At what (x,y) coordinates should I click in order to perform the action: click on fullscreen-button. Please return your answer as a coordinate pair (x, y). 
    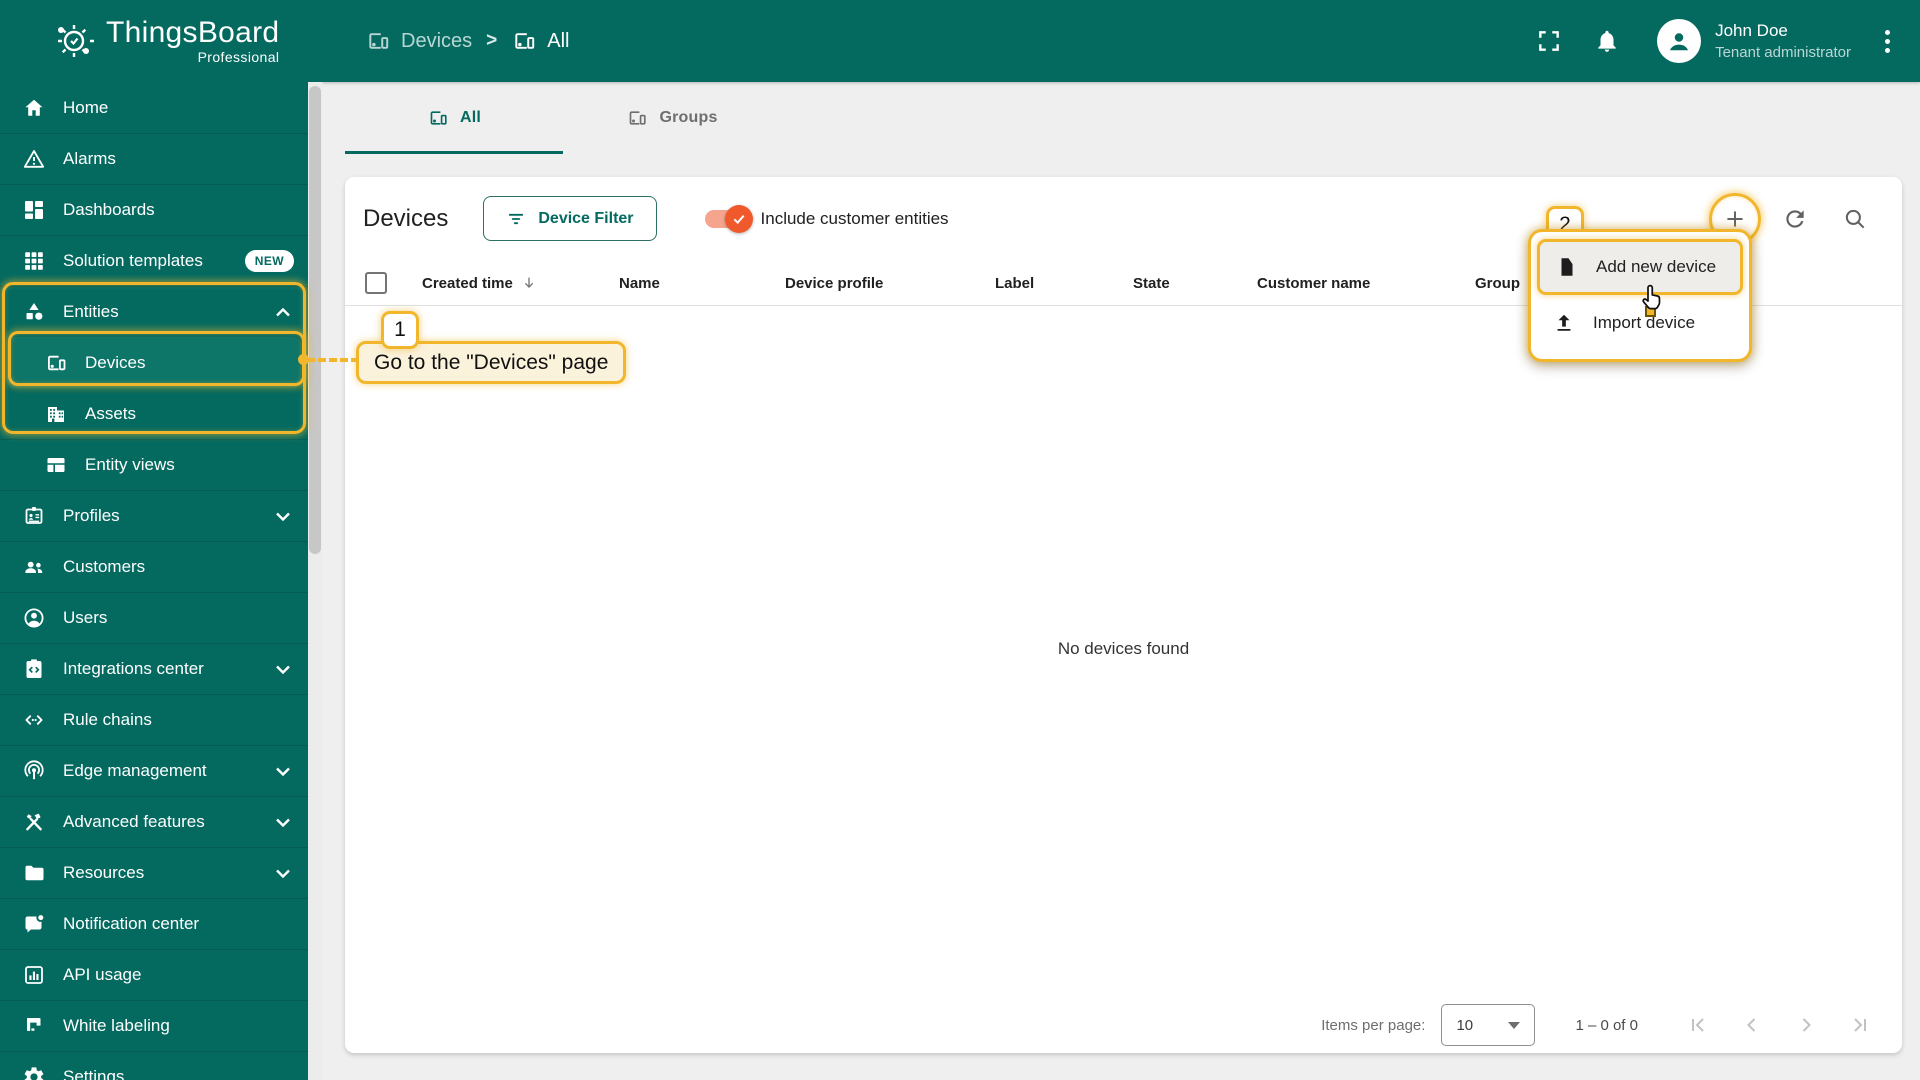
    Looking at the image, I should click on (1549, 41).